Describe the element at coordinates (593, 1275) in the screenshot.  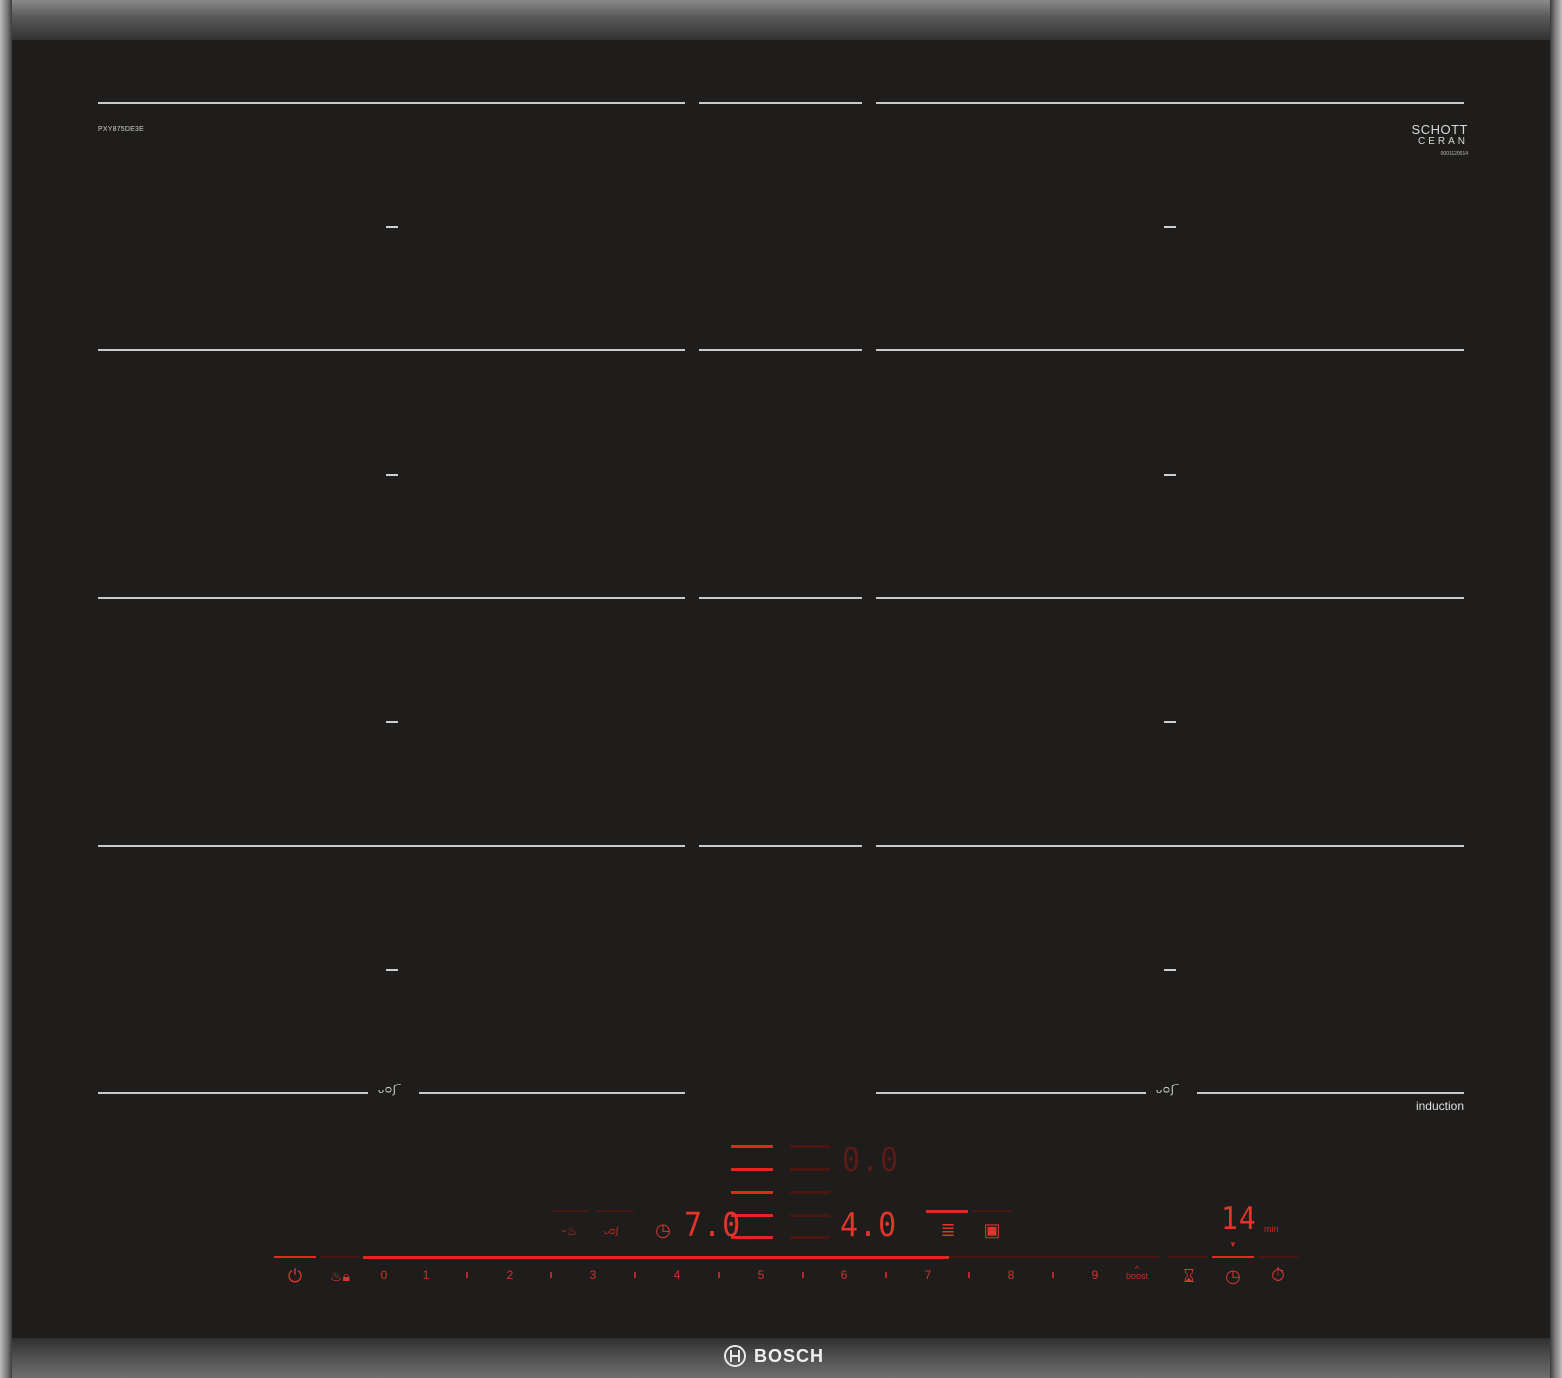
I see `power-level-3: 3` at that location.